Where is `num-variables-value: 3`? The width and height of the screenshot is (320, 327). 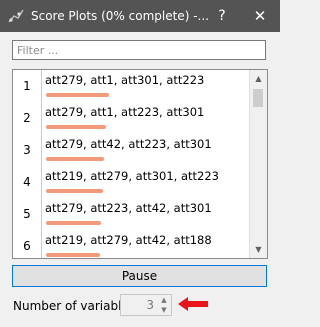 num-variables-value: 3 is located at coordinates (137, 305).